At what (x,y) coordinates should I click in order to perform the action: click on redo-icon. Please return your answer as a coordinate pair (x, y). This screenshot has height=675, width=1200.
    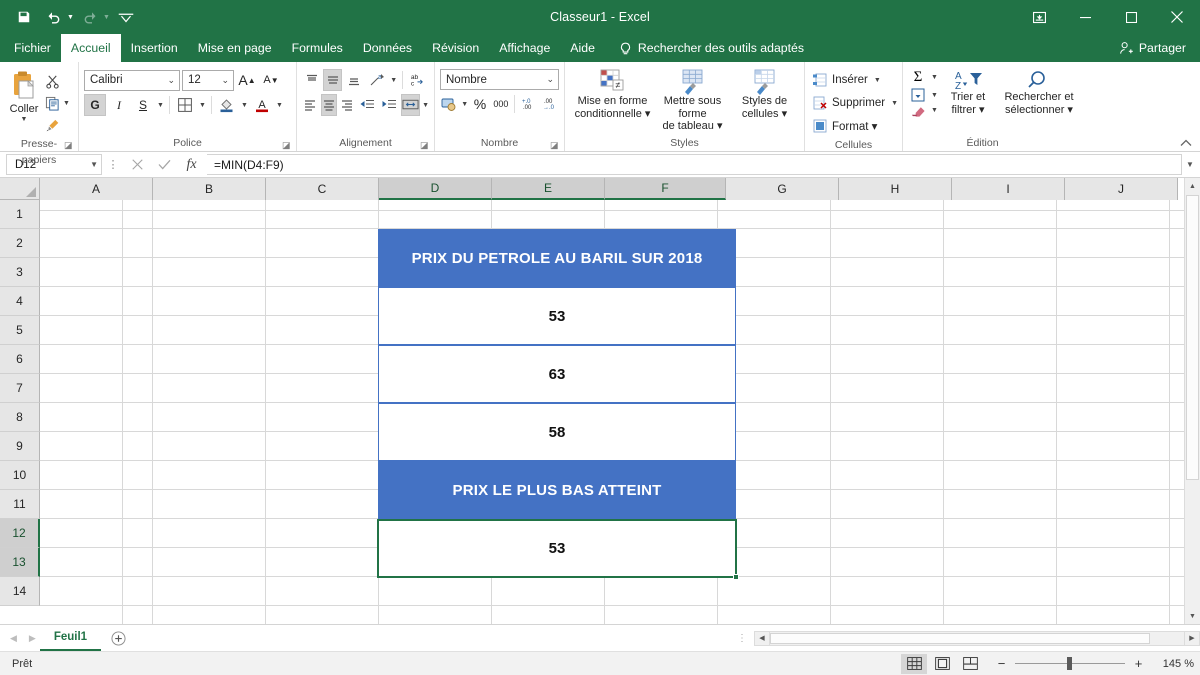
    Looking at the image, I should click on (90, 17).